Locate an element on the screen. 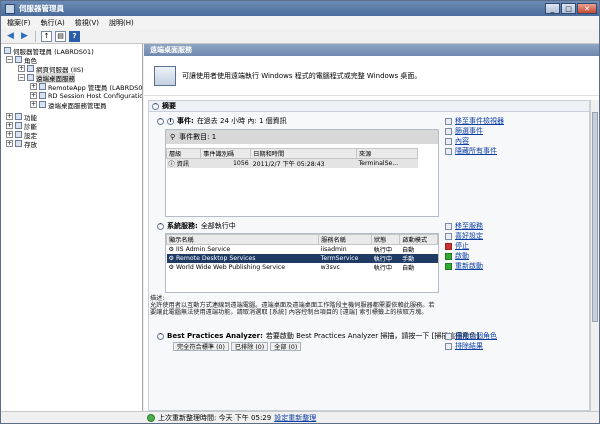  tree-node-rds-manager: + 遠端桌面服務管理員 is located at coordinates (68, 105).